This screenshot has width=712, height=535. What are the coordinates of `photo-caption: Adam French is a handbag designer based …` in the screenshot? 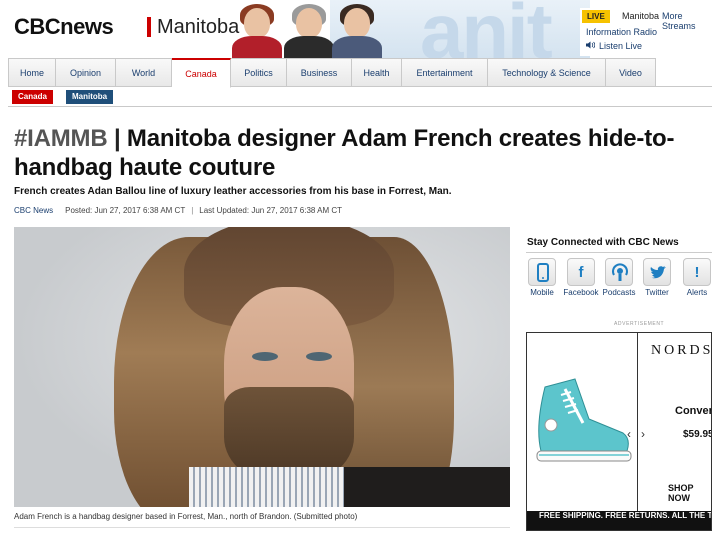 It's located at (186, 516).